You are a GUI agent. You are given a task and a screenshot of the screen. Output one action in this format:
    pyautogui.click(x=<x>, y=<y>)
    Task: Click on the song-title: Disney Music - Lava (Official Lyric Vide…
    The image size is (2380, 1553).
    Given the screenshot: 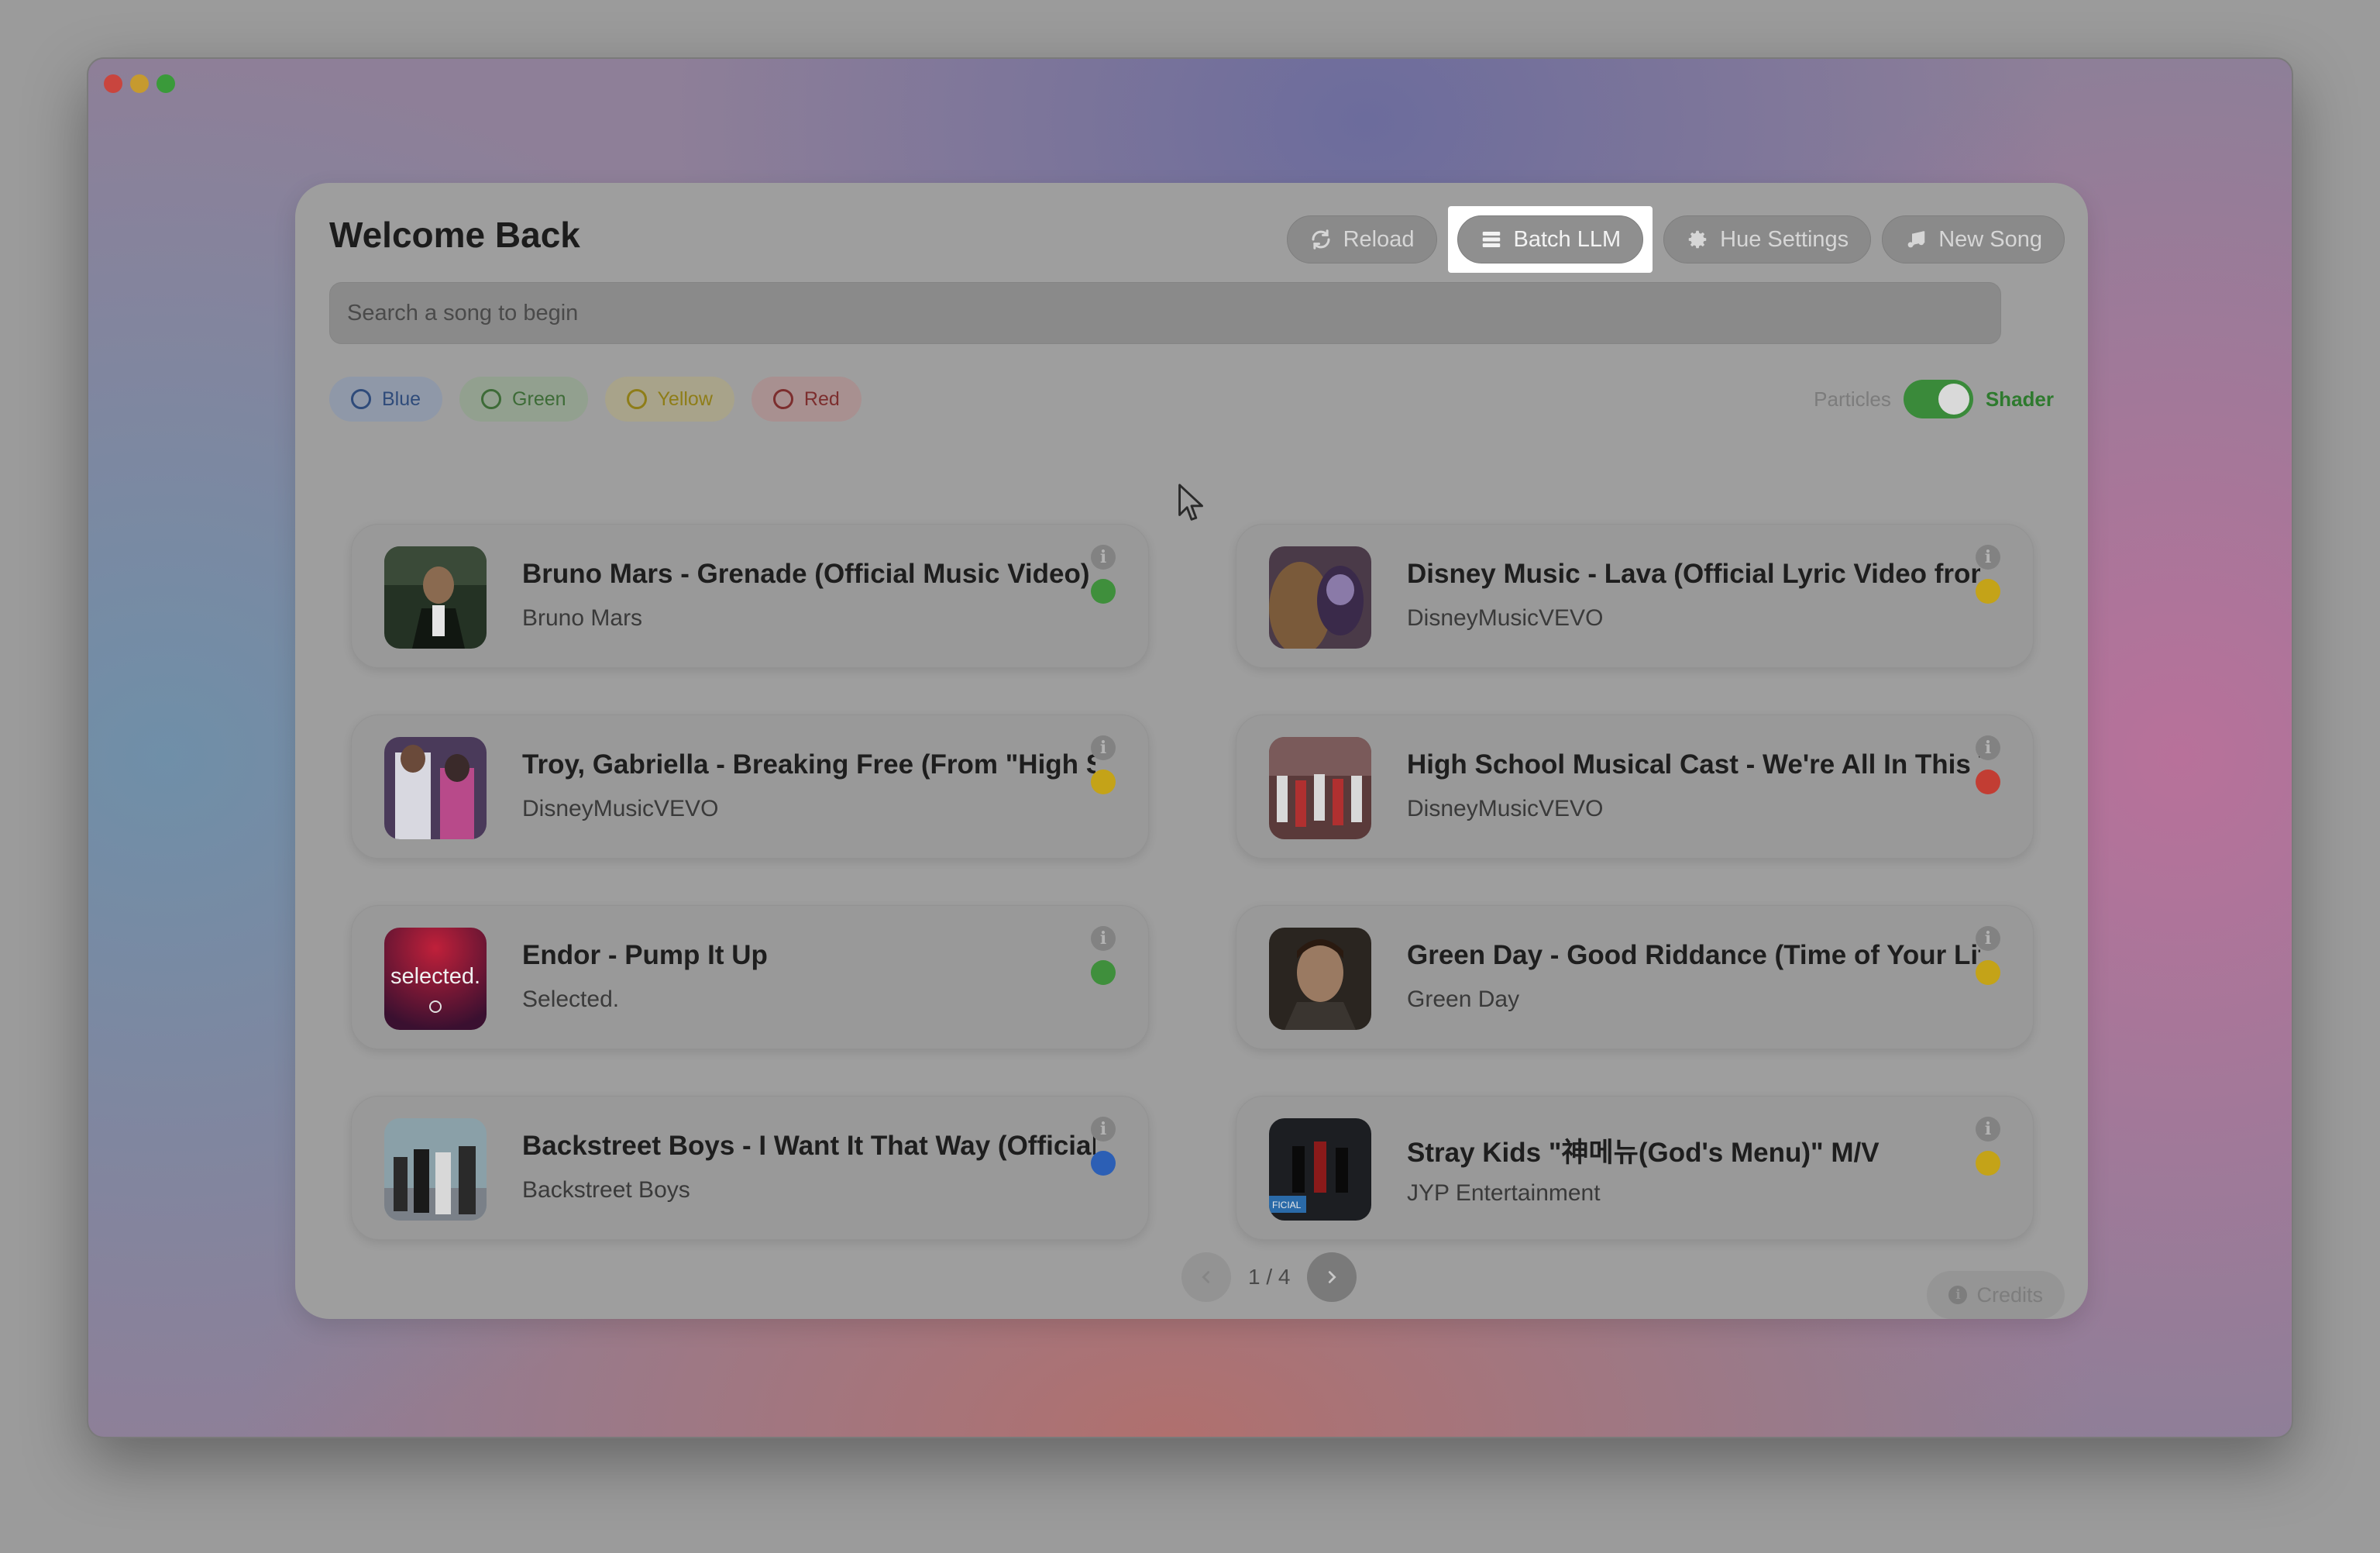 What is the action you would take?
    pyautogui.click(x=1693, y=574)
    